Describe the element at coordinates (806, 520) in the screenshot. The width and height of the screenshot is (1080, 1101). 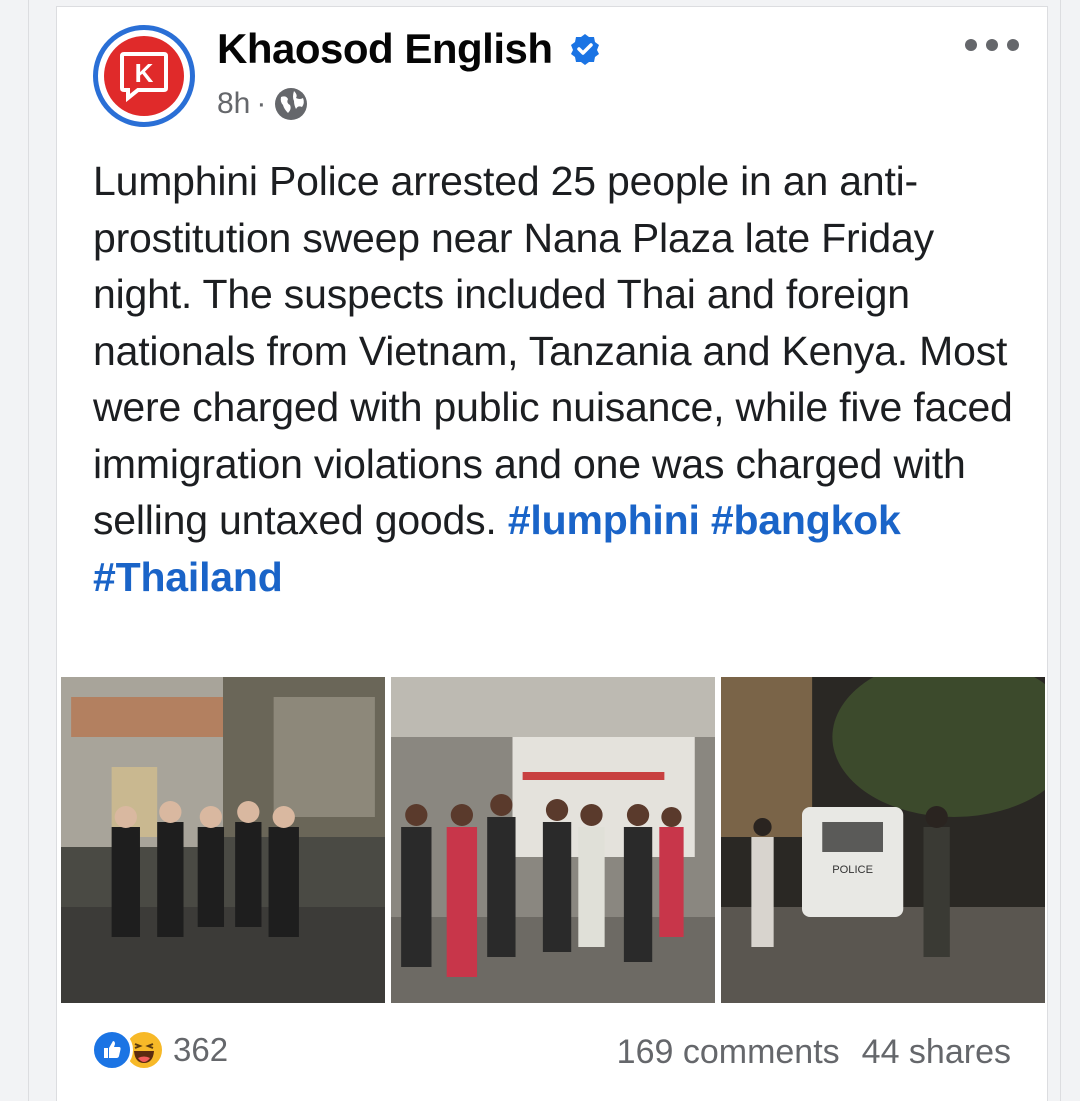
I see `hashtag-bangkok: #bangkok` at that location.